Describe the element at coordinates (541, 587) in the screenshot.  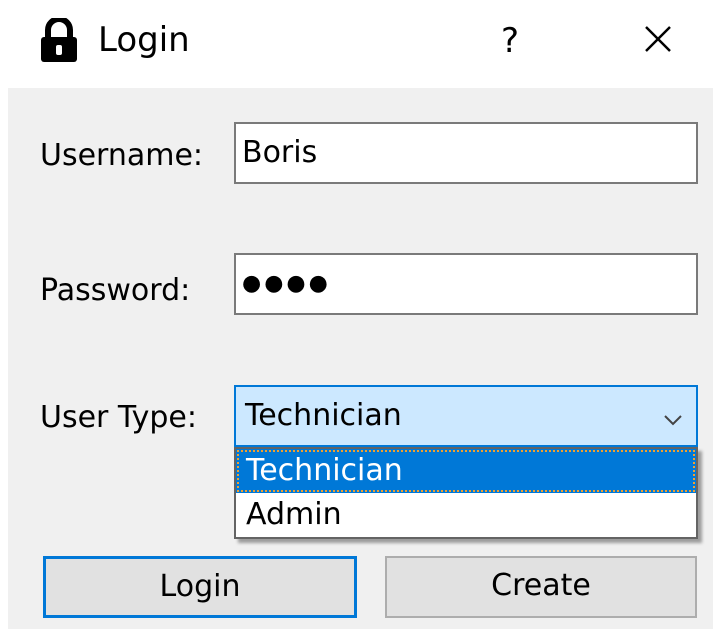
I see `create-button: Create` at that location.